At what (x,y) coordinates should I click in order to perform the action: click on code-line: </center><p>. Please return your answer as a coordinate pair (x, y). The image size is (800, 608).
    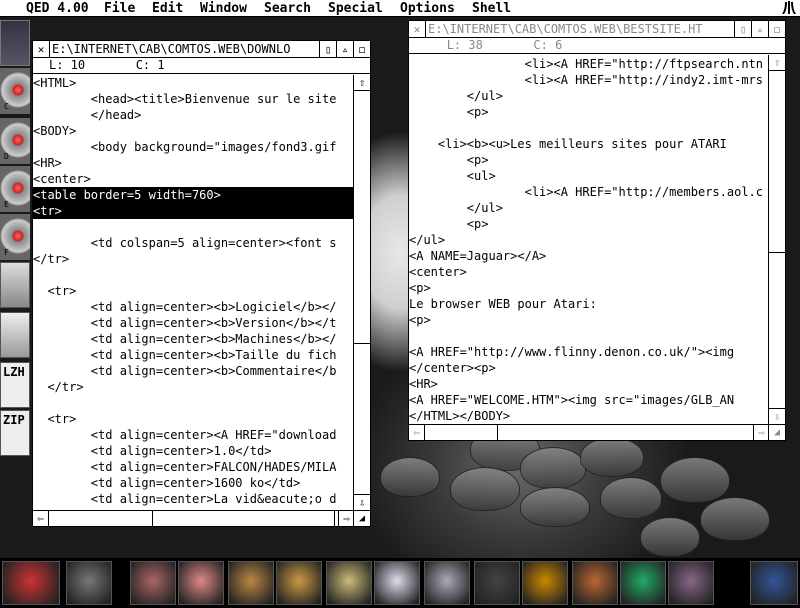
    Looking at the image, I should click on (589, 368).